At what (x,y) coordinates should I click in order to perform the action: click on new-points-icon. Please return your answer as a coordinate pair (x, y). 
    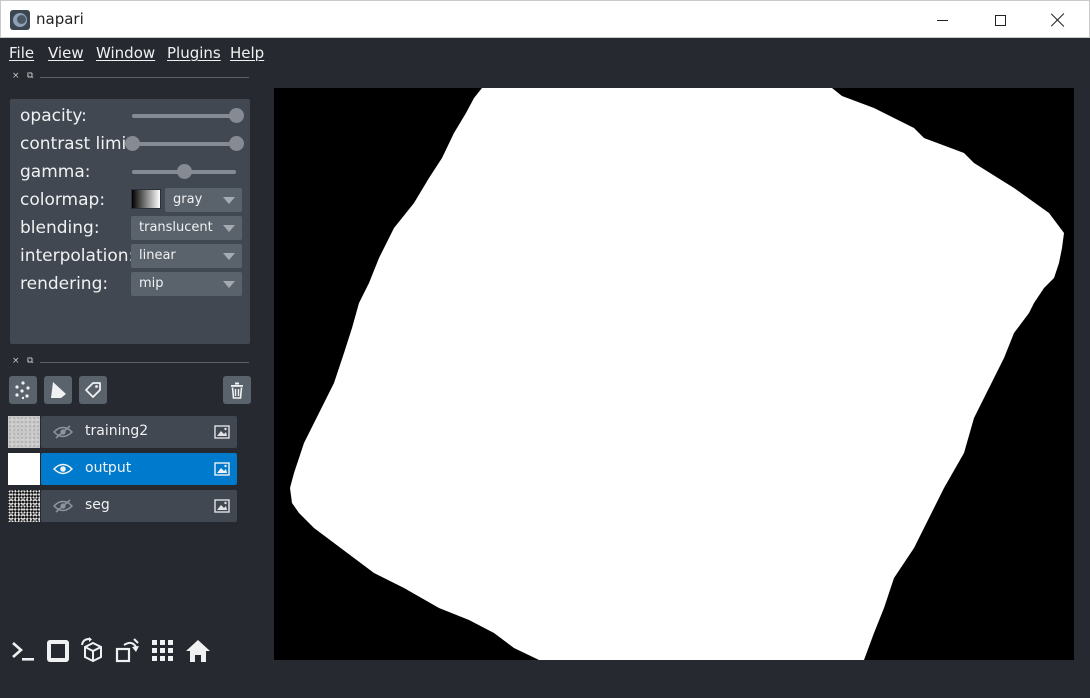
    Looking at the image, I should click on (22, 390).